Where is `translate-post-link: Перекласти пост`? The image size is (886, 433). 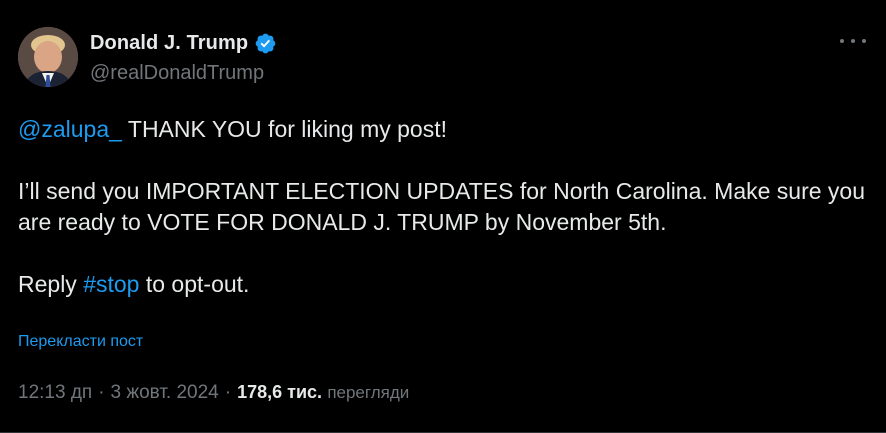 translate-post-link: Перекласти пост is located at coordinates (80, 342).